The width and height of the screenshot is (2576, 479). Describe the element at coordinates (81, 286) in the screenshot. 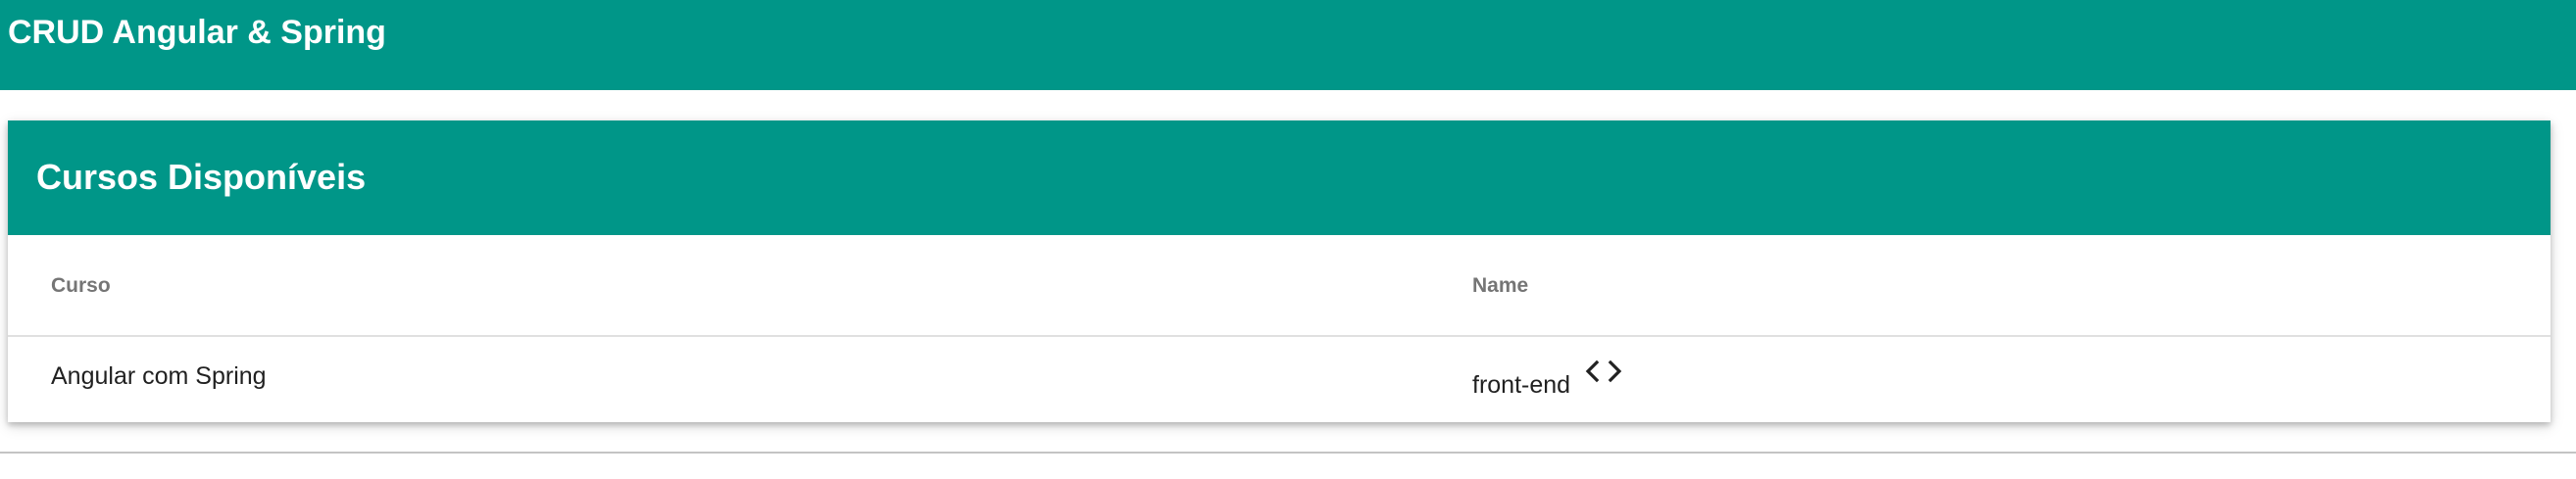

I see `column-header-curso: Curso` at that location.